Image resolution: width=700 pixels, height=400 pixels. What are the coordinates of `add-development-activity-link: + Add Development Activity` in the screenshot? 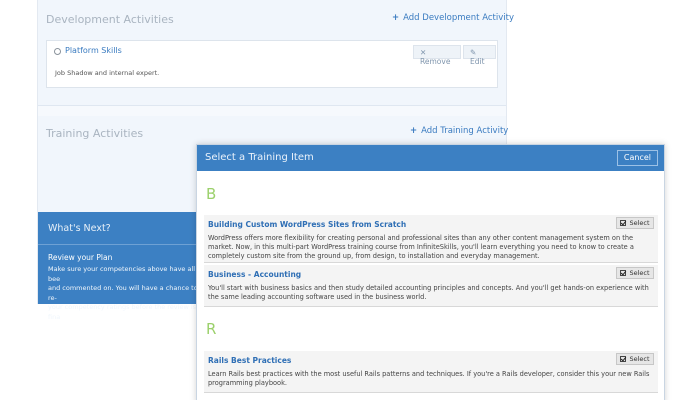 It's located at (453, 18).